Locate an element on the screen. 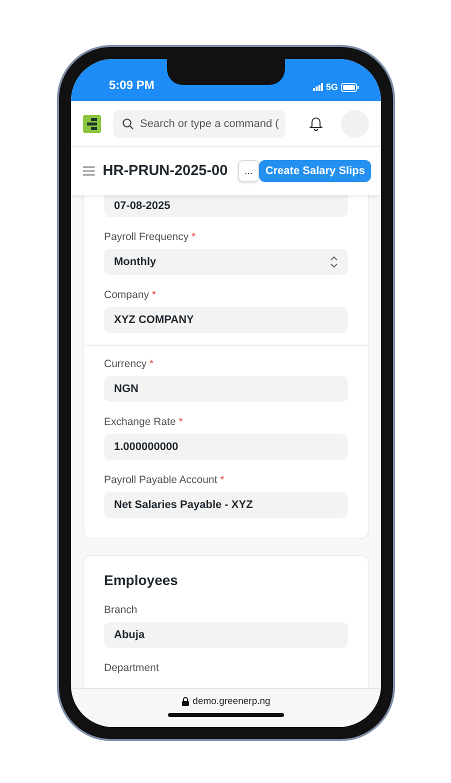 Image resolution: width=451 pixels, height=783 pixels. search-field: Search or type a command ( is located at coordinates (199, 124).